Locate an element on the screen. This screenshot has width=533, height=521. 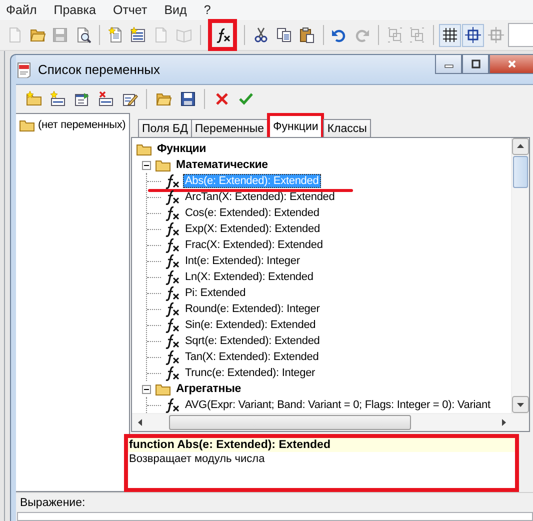
cancel-icon is located at coordinates (222, 99).